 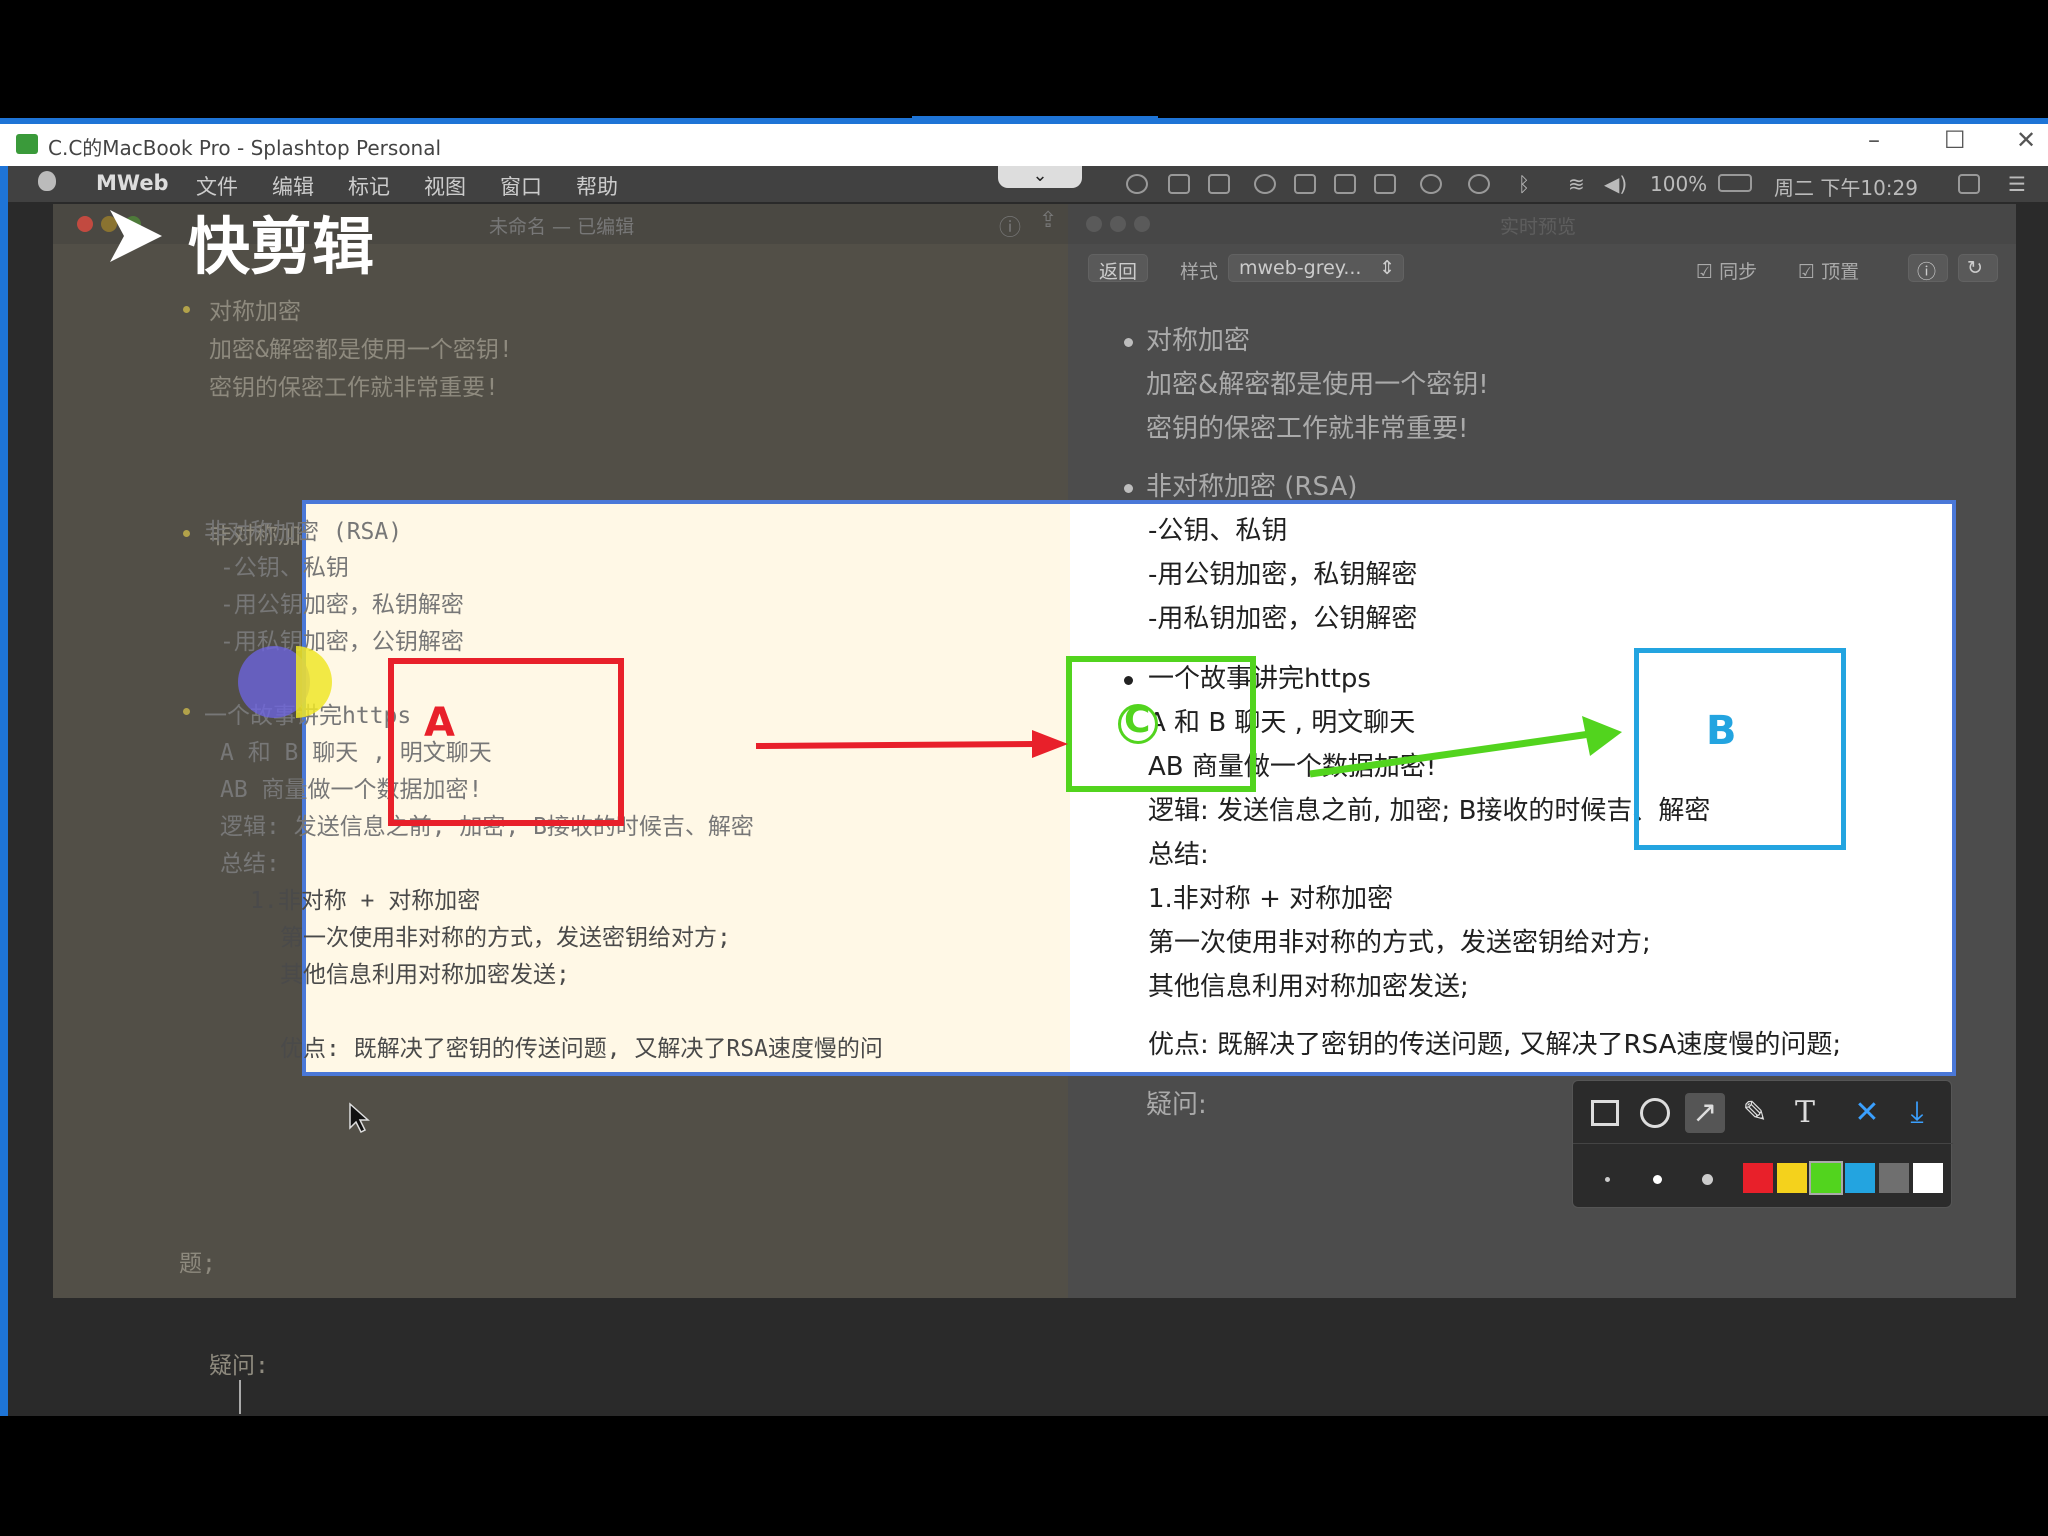 What do you see at coordinates (365, 901) in the screenshot?
I see `editor-line: 1.非对称 + 对称加密` at bounding box center [365, 901].